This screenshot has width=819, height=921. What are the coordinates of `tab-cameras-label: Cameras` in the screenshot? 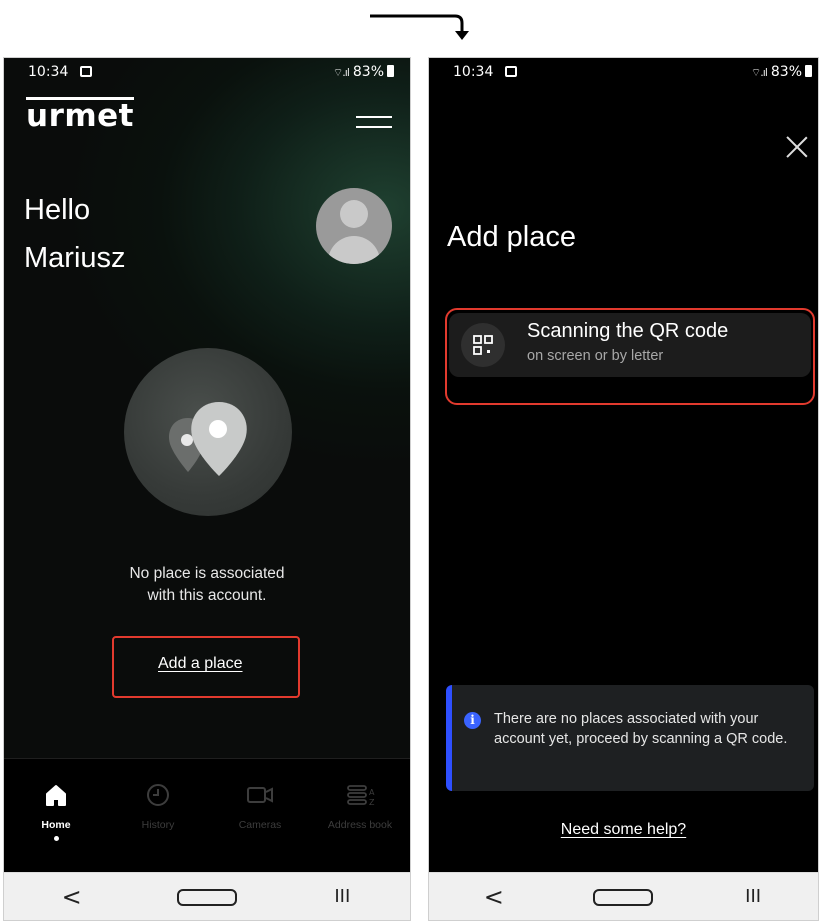 It's located at (260, 825).